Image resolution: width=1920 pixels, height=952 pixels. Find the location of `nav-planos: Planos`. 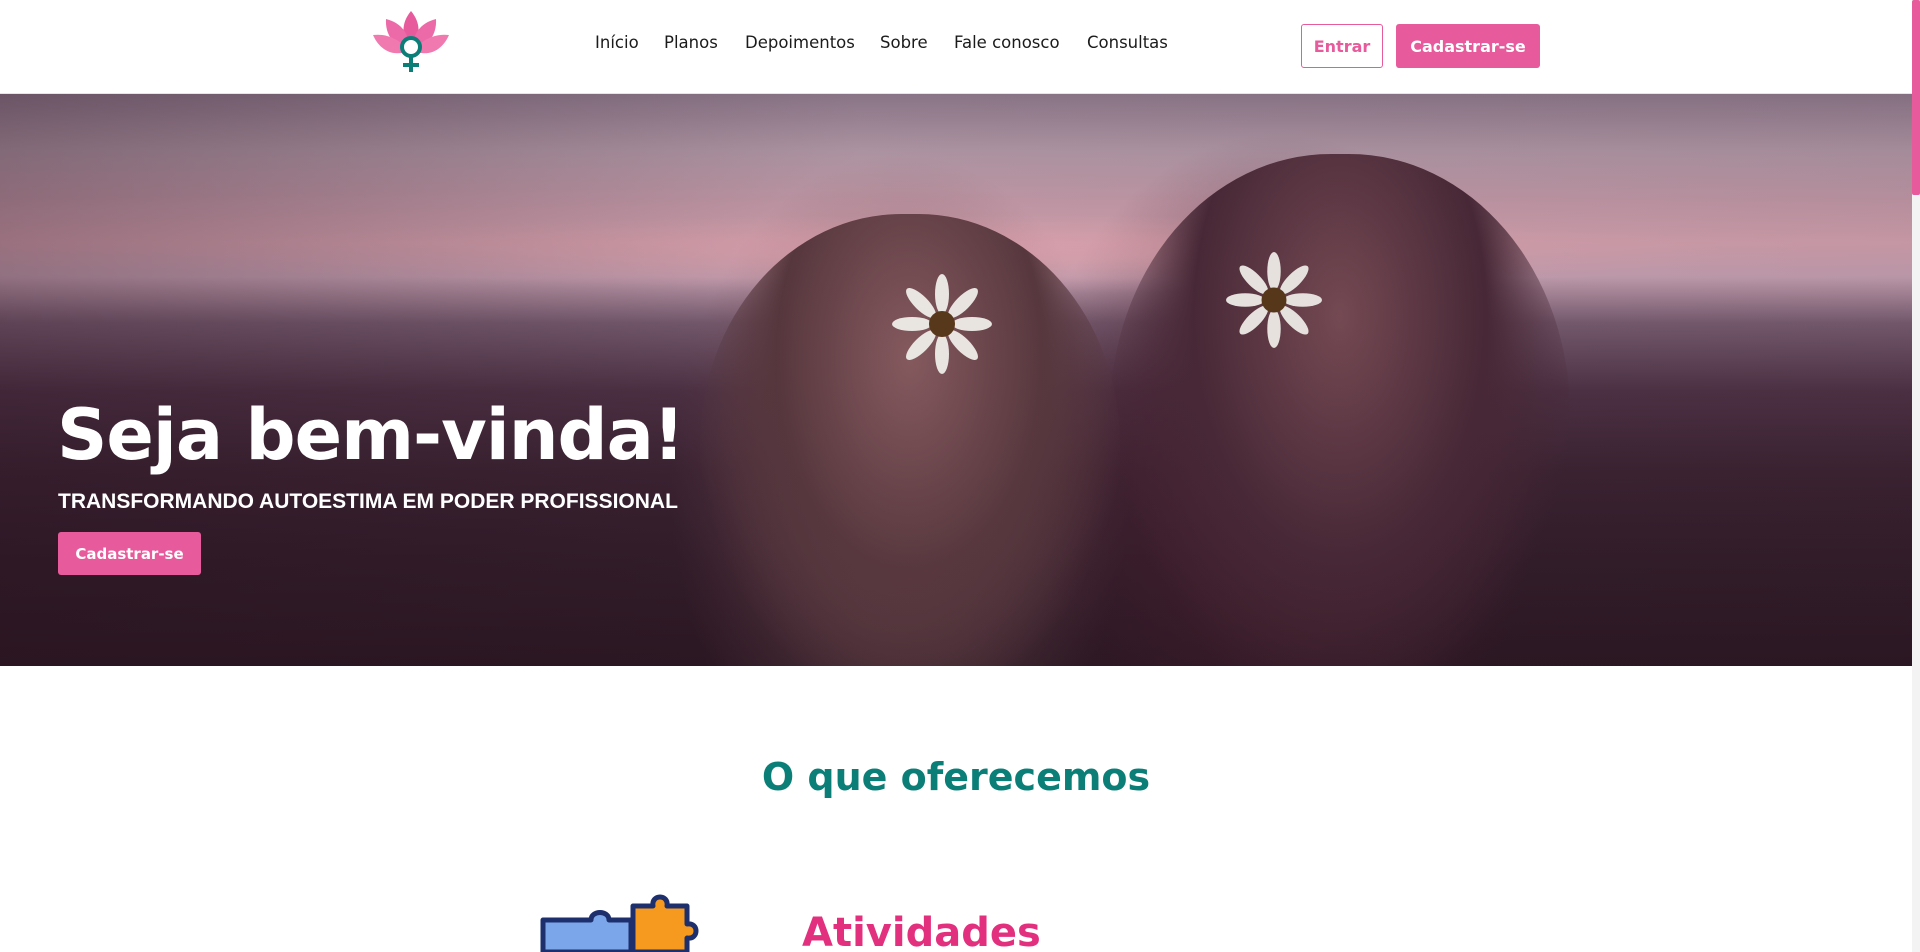

nav-planos: Planos is located at coordinates (691, 42).